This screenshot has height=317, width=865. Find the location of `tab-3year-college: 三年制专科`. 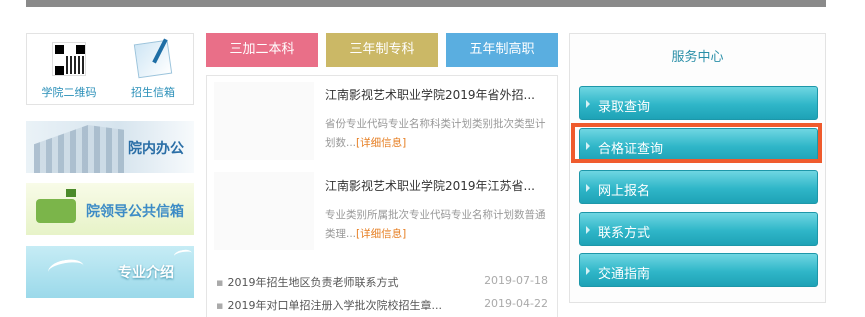

tab-3year-college: 三年制专科 is located at coordinates (382, 50).